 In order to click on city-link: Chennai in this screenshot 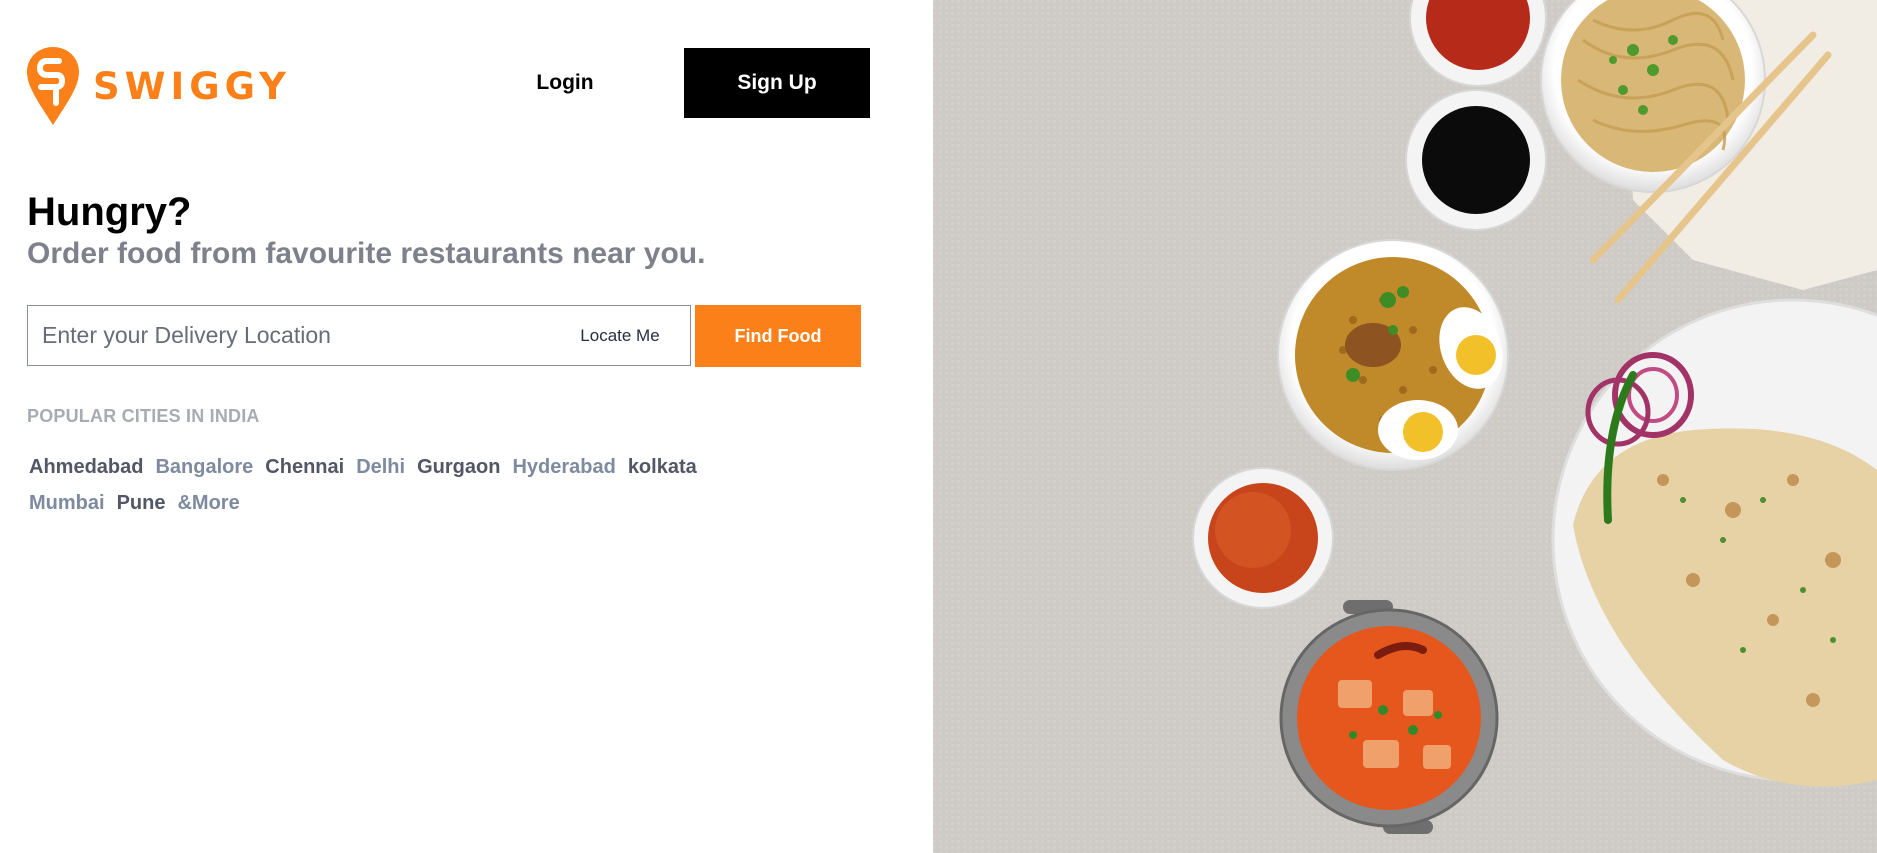, I will do `click(304, 467)`.